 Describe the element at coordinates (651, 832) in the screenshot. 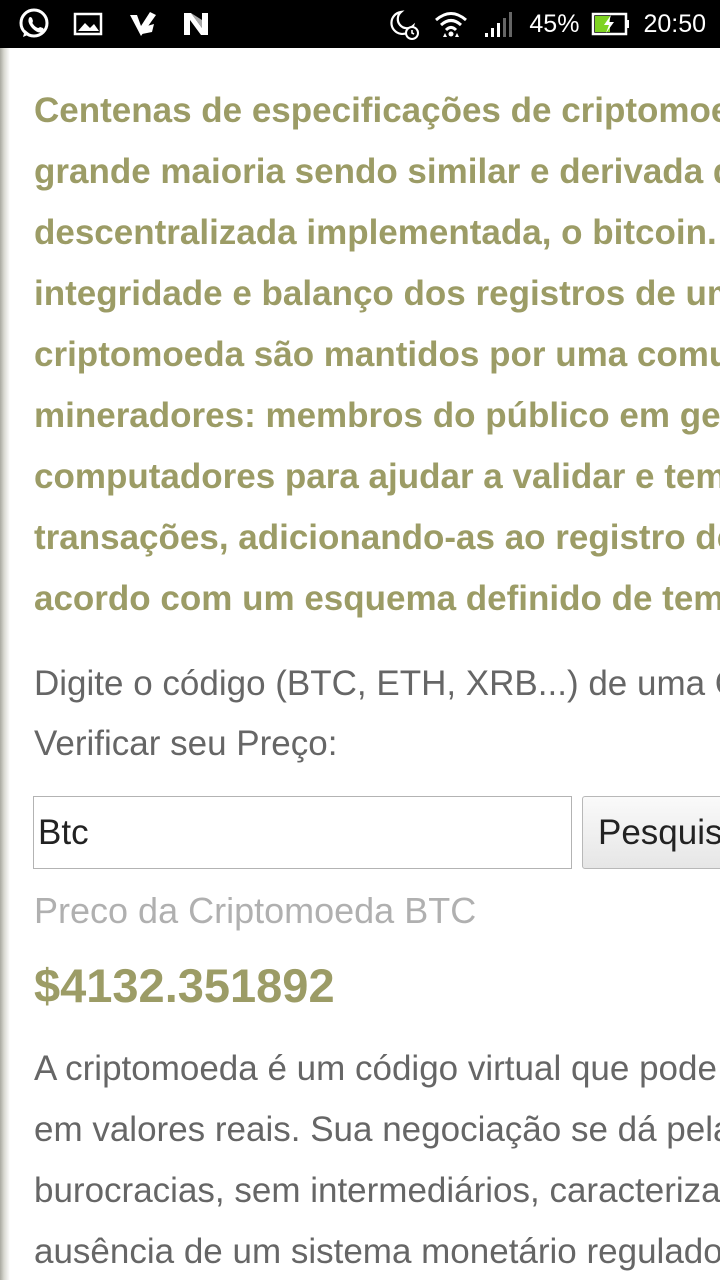

I see `search-button: Pesquisar` at that location.